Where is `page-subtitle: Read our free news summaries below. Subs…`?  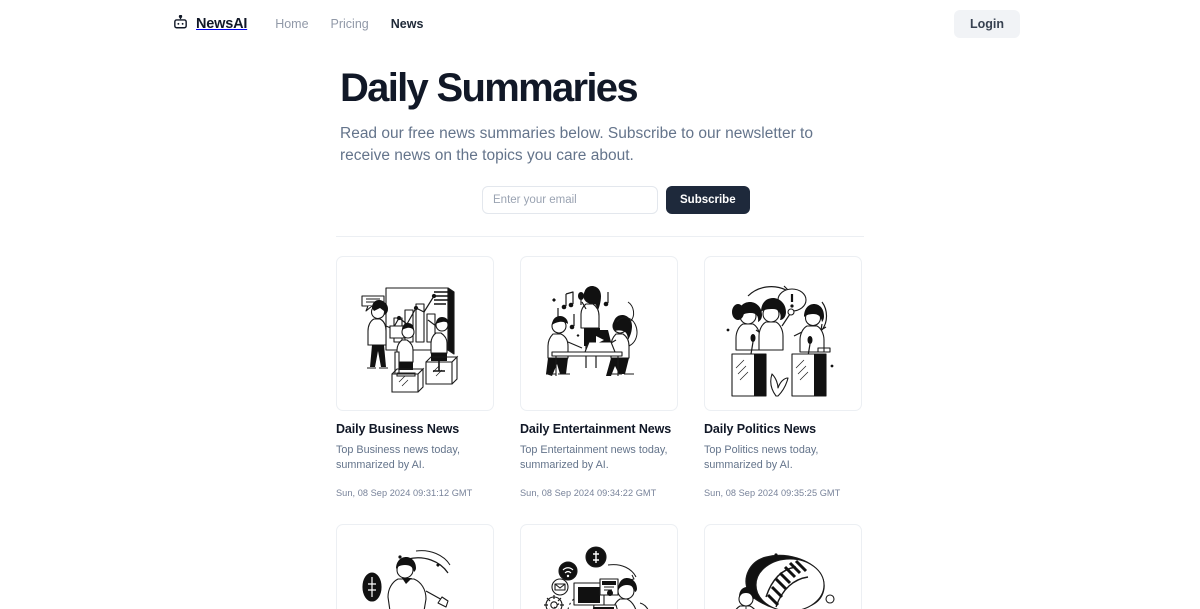
page-subtitle: Read our free news summaries below. Subs… is located at coordinates (576, 144).